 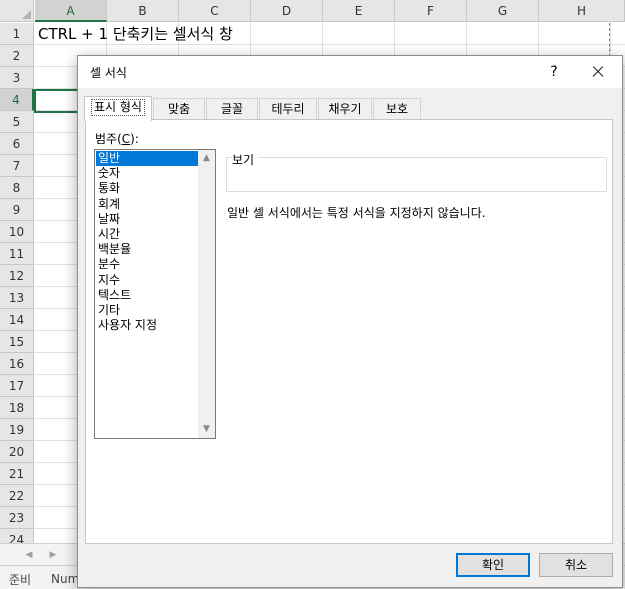 What do you see at coordinates (147, 173) in the screenshot?
I see `category-item: 숫자` at bounding box center [147, 173].